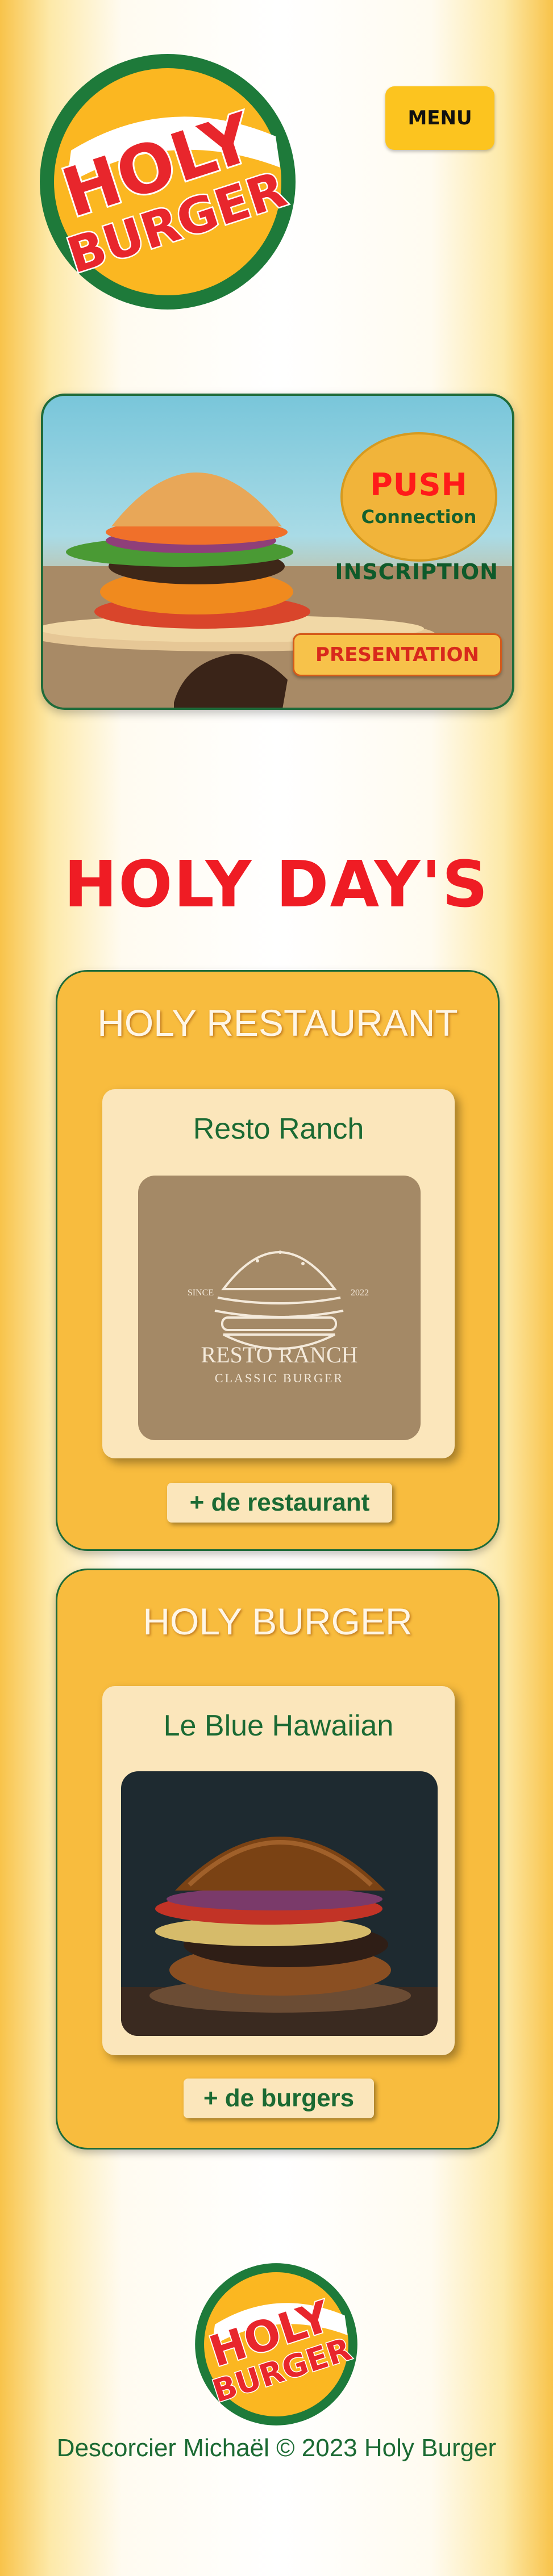 The height and width of the screenshot is (2576, 553). I want to click on push-connection-button: PUSH Connection, so click(419, 497).